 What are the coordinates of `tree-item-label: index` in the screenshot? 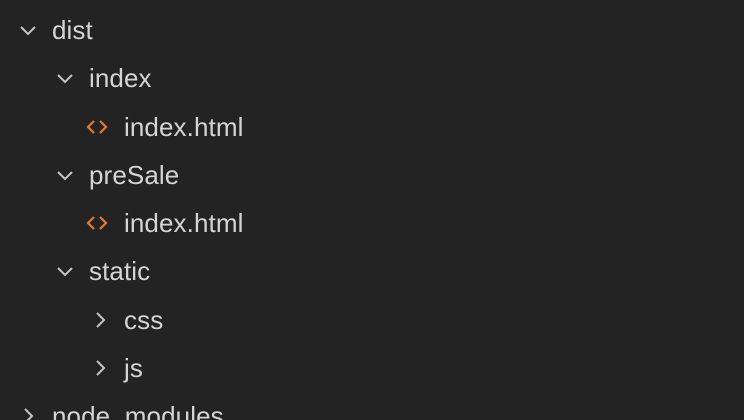 It's located at (120, 78).